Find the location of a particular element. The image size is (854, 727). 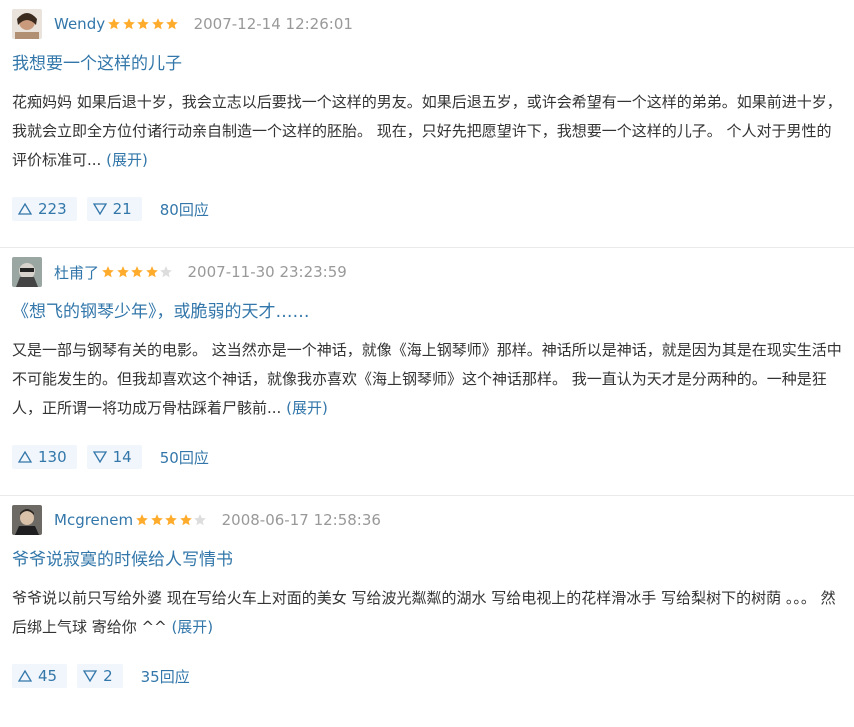

review-actions: 45 2 35回应 is located at coordinates (427, 676).